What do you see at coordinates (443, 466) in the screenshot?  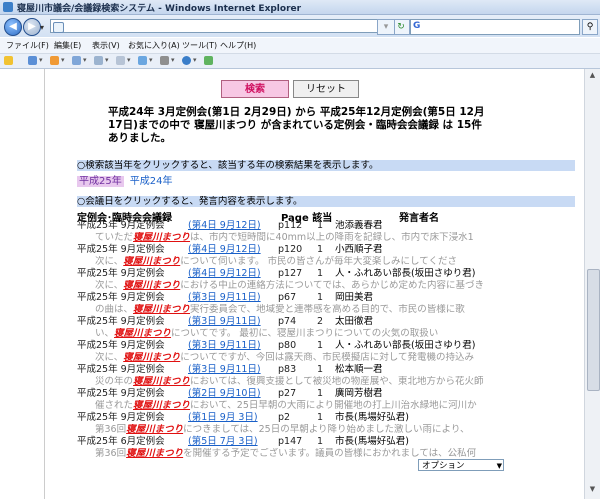 I see `option-select-value: オプション` at bounding box center [443, 466].